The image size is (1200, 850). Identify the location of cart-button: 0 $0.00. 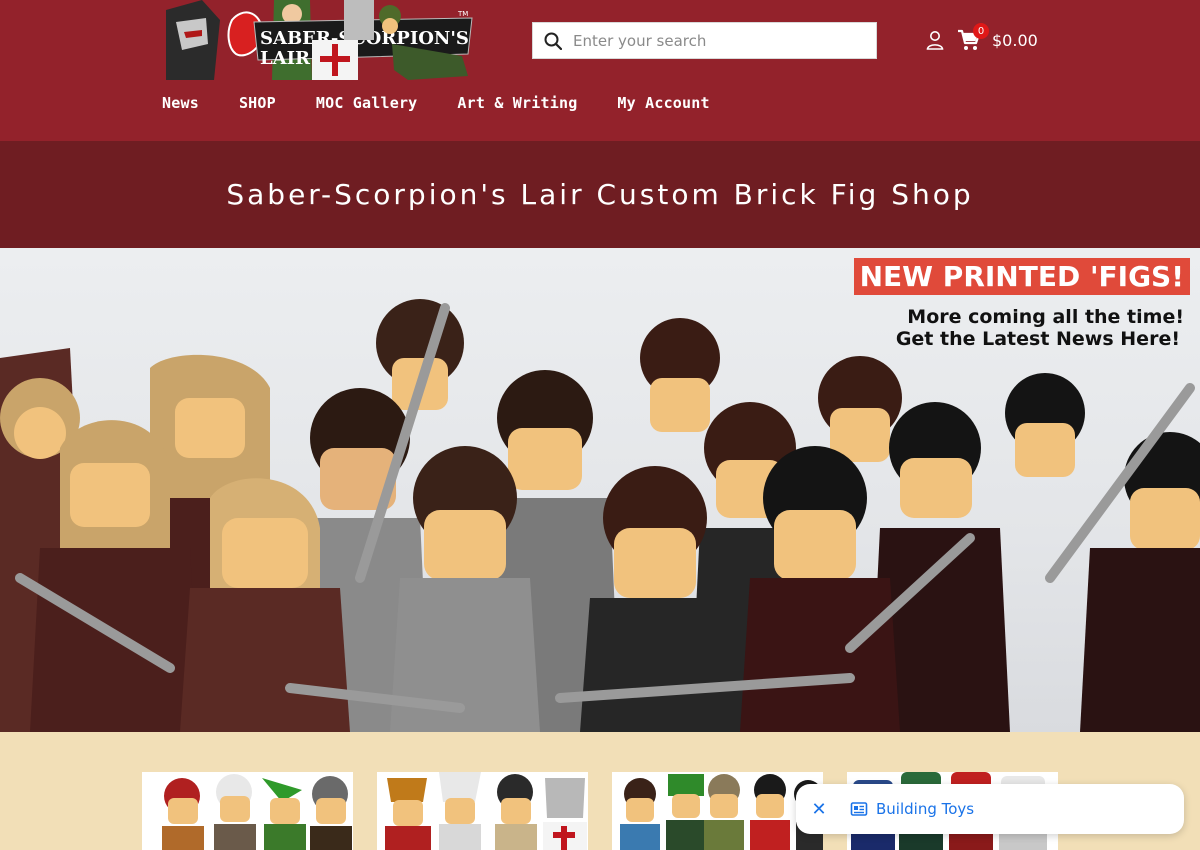
(997, 38).